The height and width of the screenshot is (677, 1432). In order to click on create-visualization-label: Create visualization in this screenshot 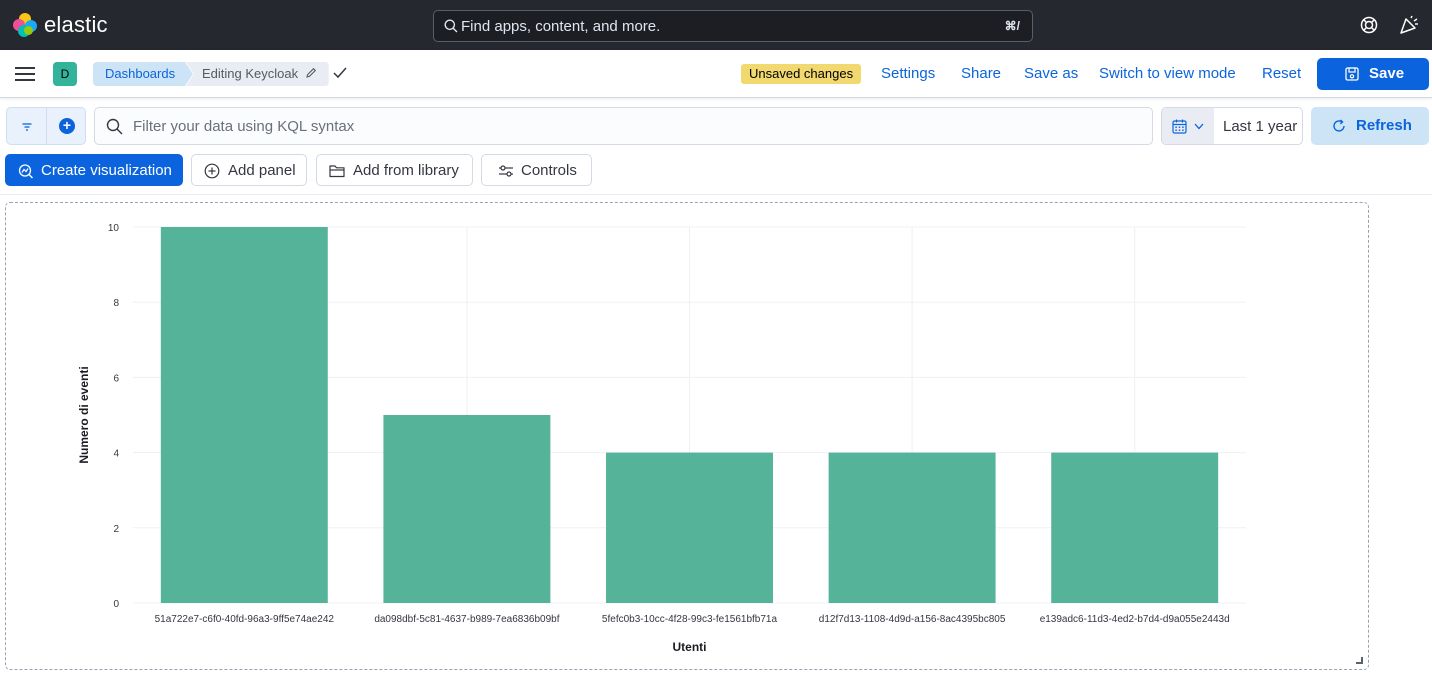, I will do `click(106, 170)`.